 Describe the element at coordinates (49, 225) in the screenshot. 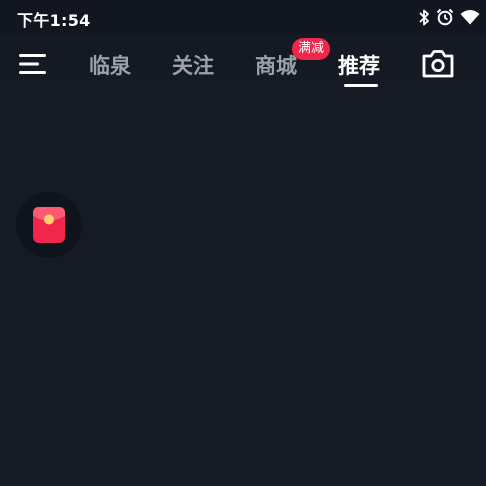

I see `red-packet-button` at that location.